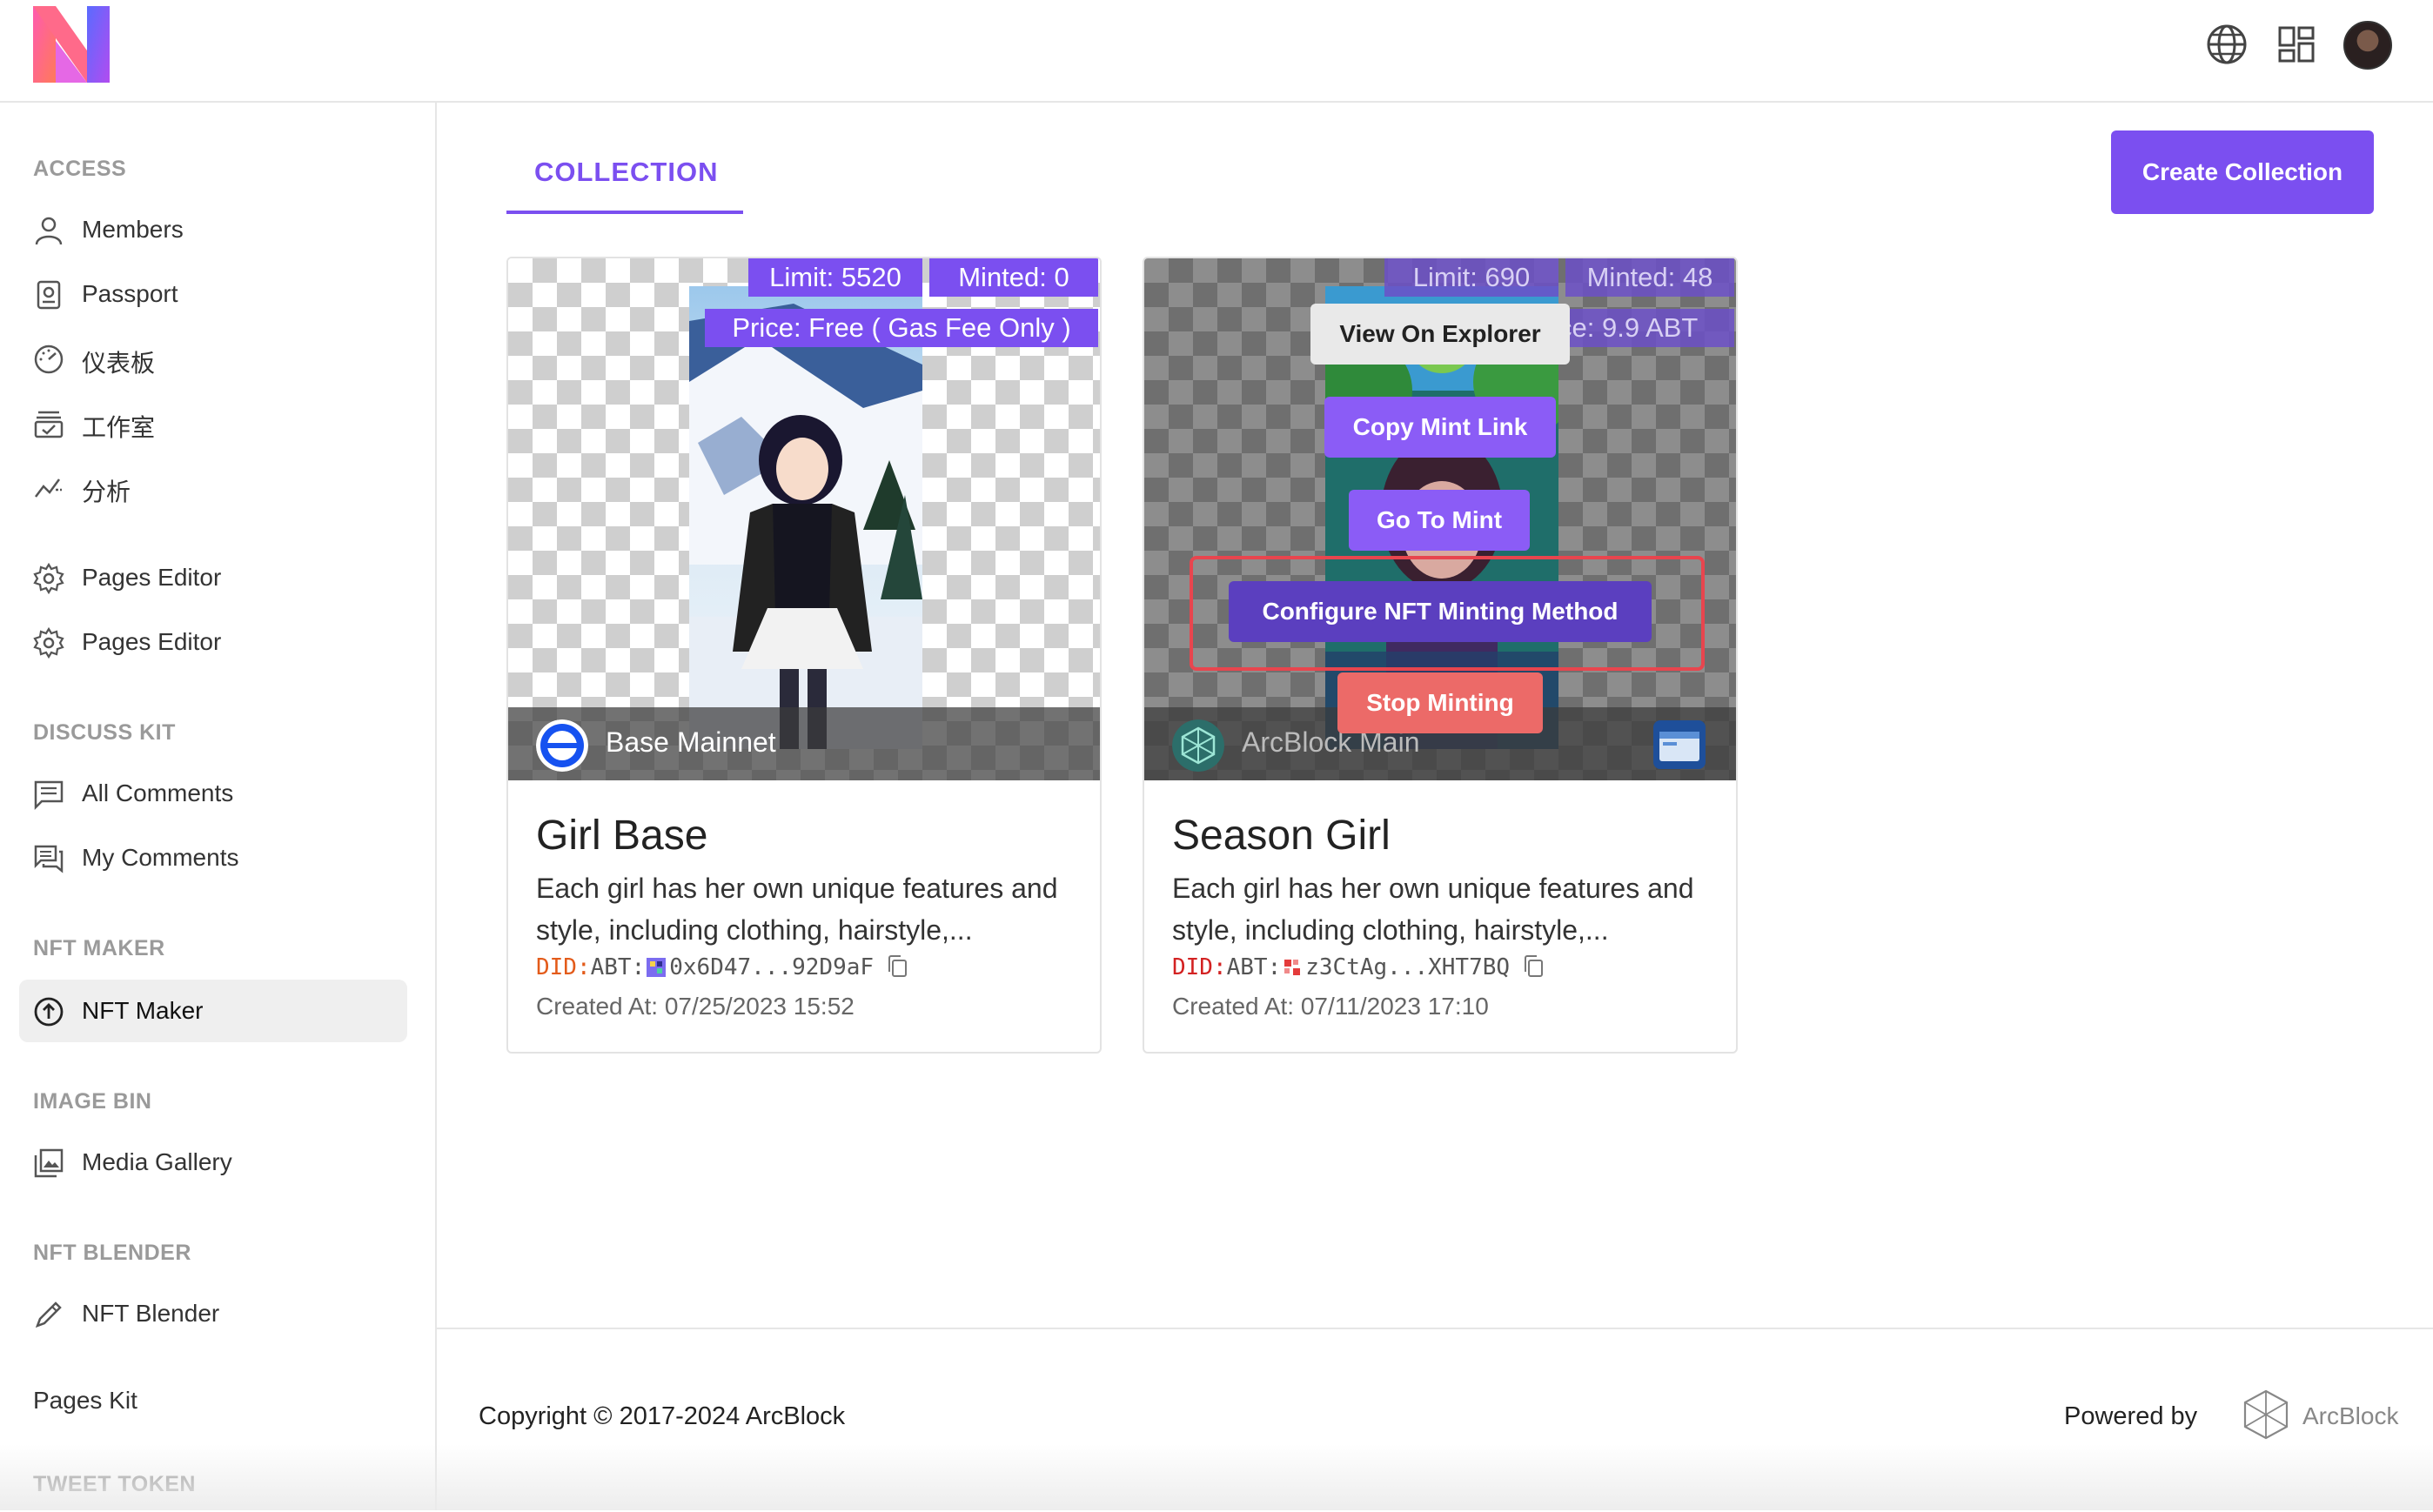  I want to click on chain-label: Base Mainnet, so click(691, 742).